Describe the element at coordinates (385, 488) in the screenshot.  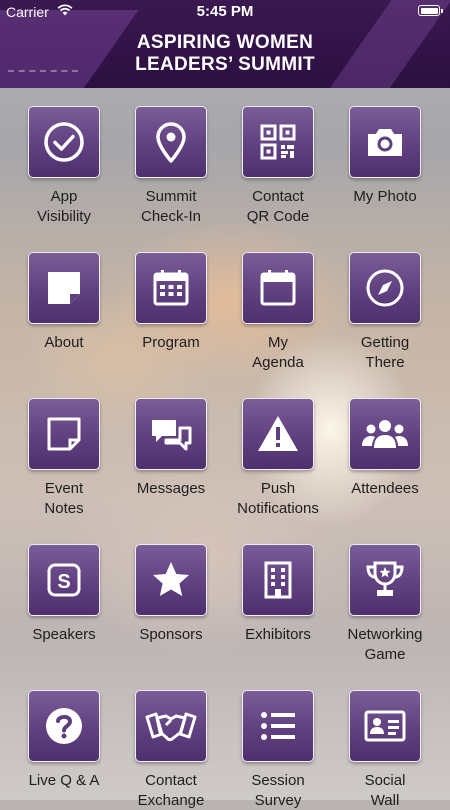
I see `tile-label: Attendees` at that location.